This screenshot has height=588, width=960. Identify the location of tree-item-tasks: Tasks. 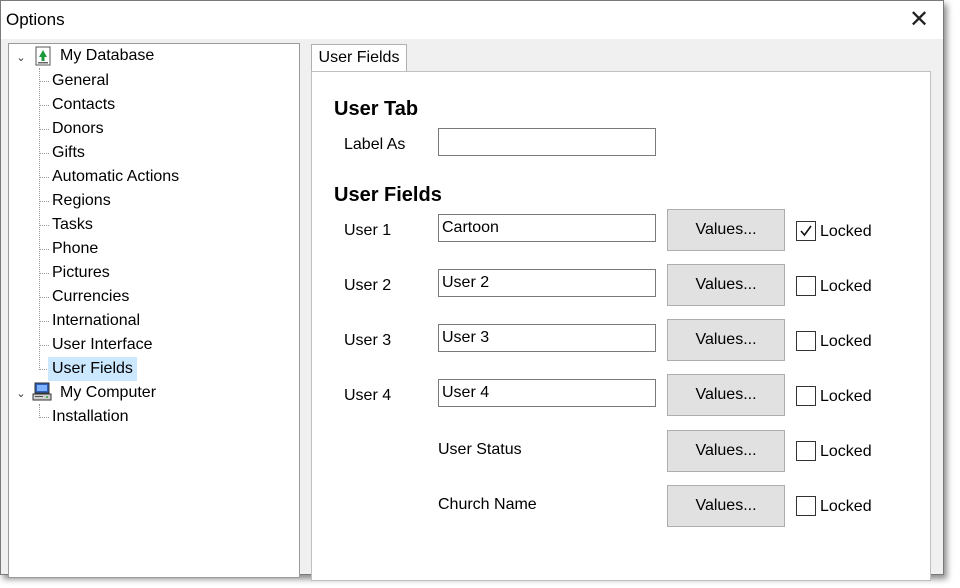
(72, 225).